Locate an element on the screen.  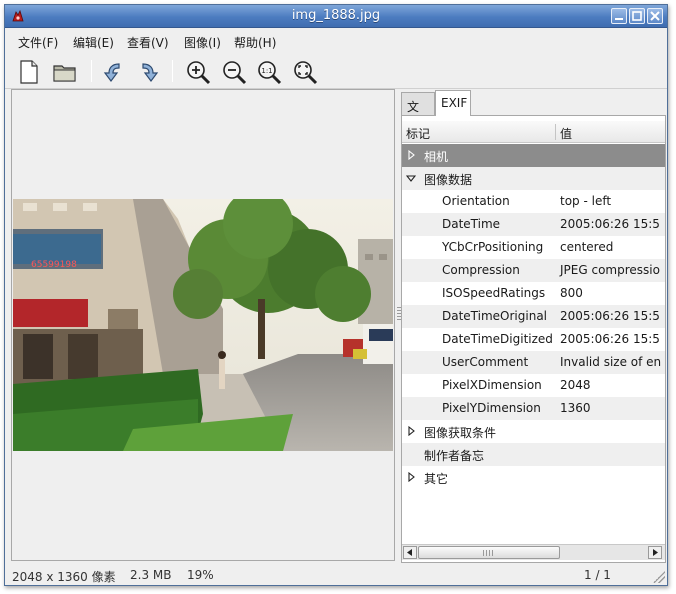
window-title: img_1888.jpg is located at coordinates (336, 15).